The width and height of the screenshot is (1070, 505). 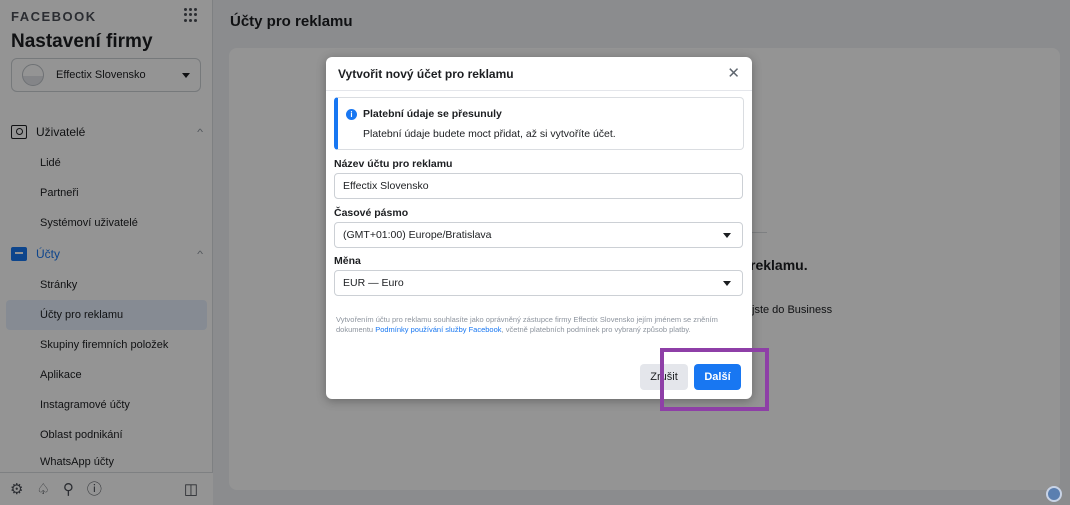 What do you see at coordinates (373, 283) in the screenshot?
I see `currency-value: EUR — Euro` at bounding box center [373, 283].